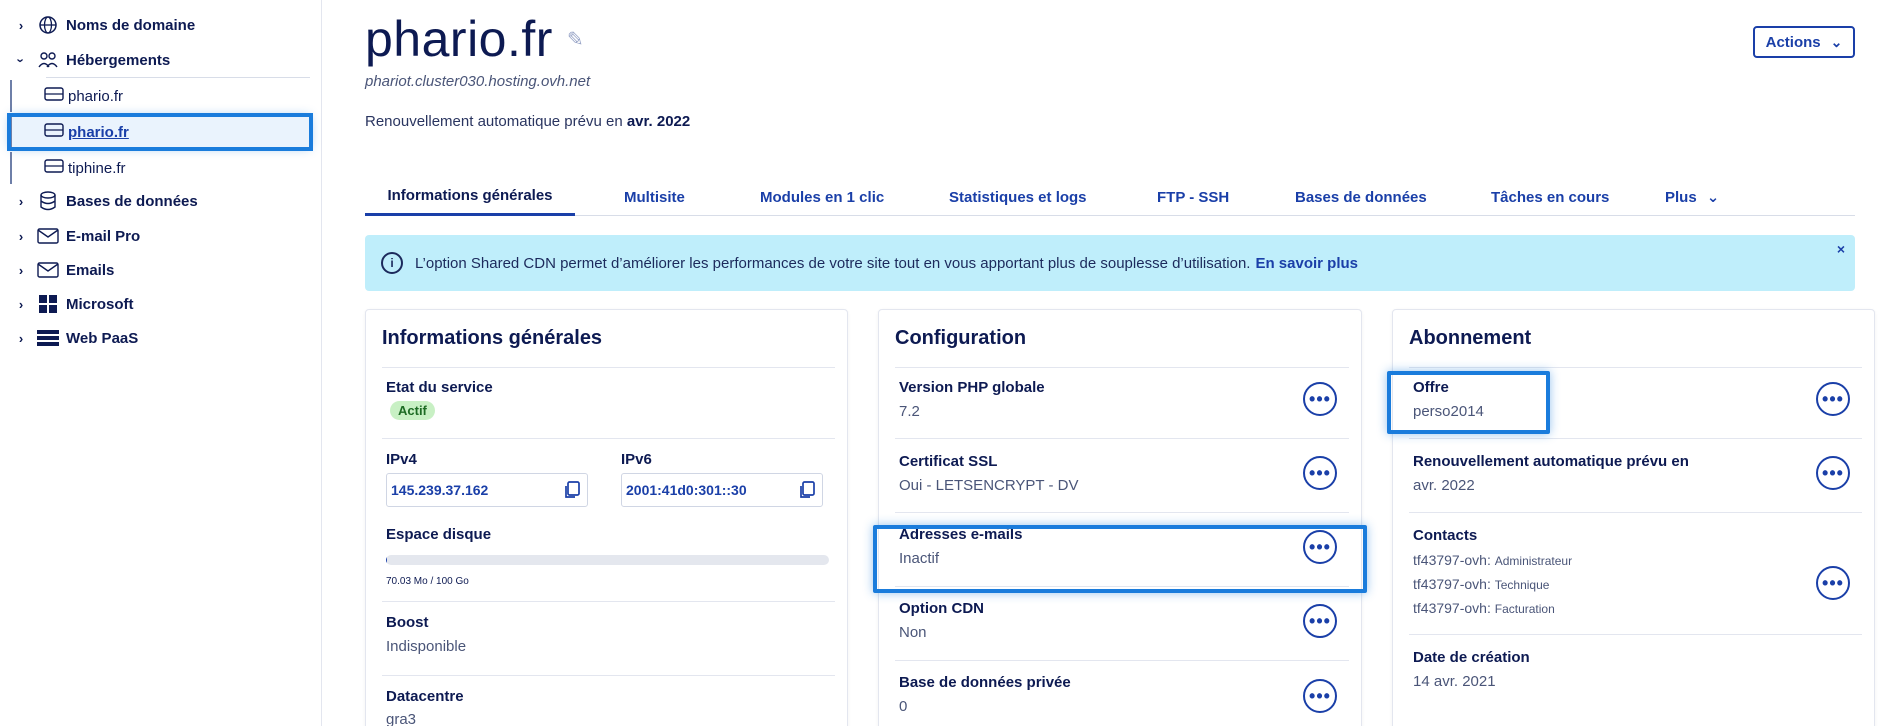  What do you see at coordinates (948, 461) in the screenshot?
I see `ssl-label: Certificat SSL` at bounding box center [948, 461].